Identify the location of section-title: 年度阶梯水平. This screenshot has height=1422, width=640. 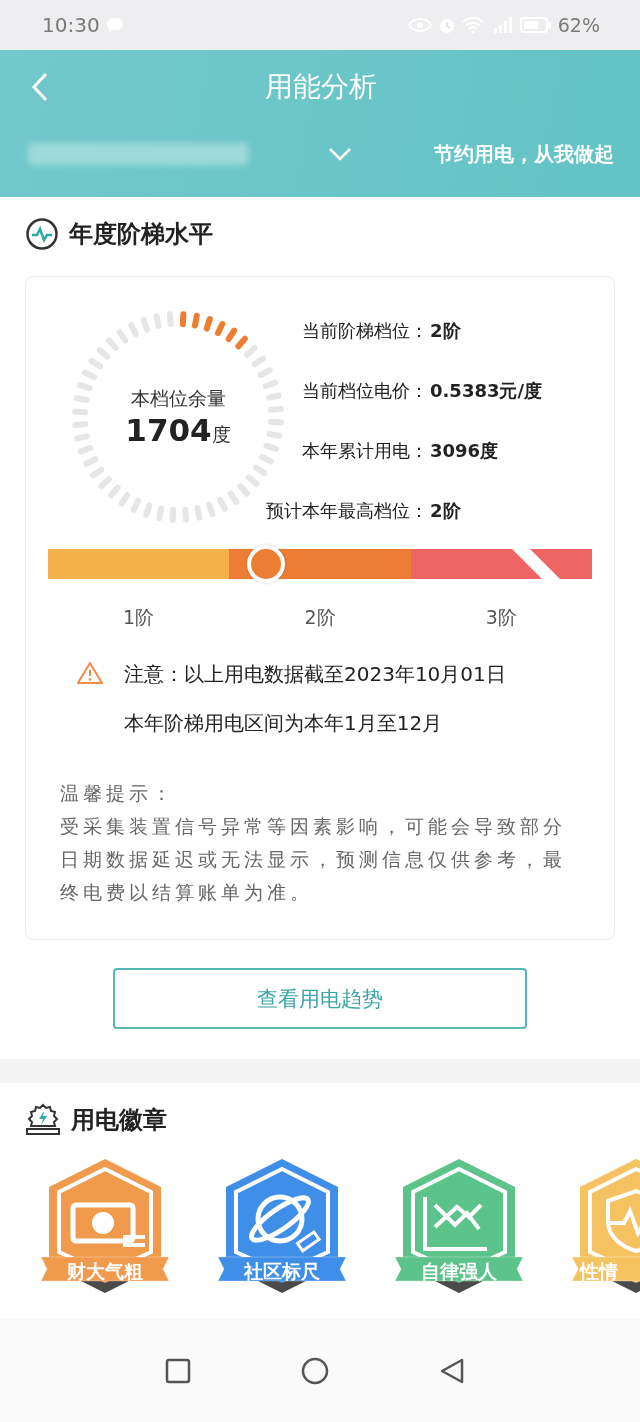
(141, 234).